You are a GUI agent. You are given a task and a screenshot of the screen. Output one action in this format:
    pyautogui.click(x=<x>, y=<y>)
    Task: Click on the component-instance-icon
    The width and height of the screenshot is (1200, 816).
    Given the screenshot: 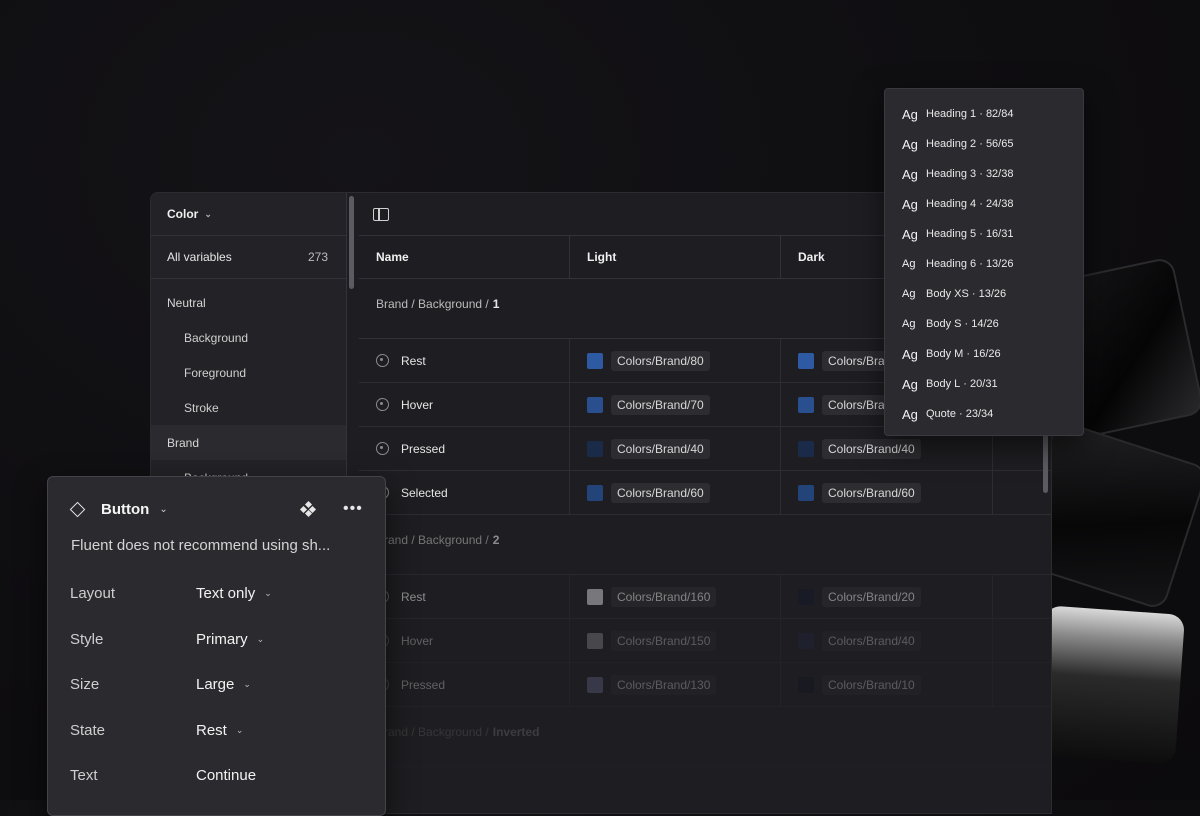 What is the action you would take?
    pyautogui.click(x=77, y=509)
    